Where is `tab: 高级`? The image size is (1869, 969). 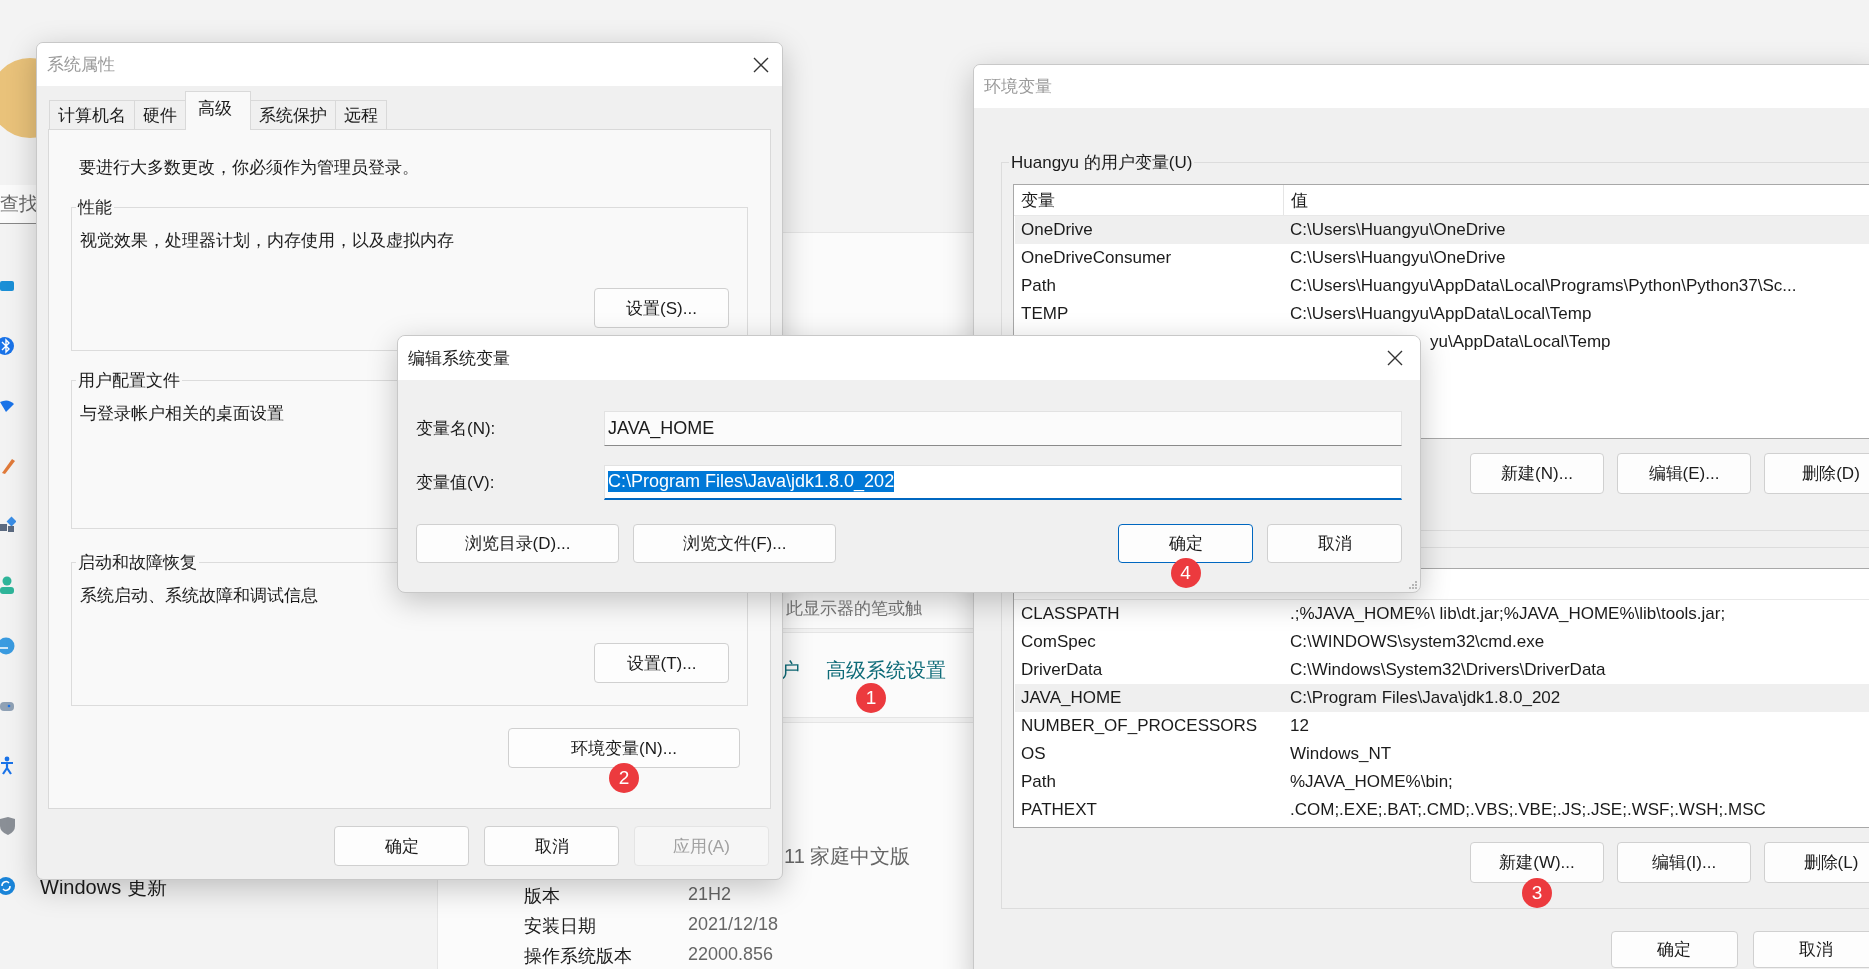
tab: 高级 is located at coordinates (218, 110).